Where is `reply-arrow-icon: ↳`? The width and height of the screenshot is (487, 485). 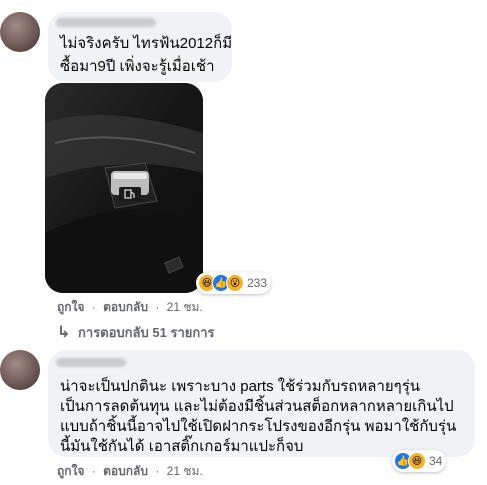
reply-arrow-icon: ↳ is located at coordinates (64, 332).